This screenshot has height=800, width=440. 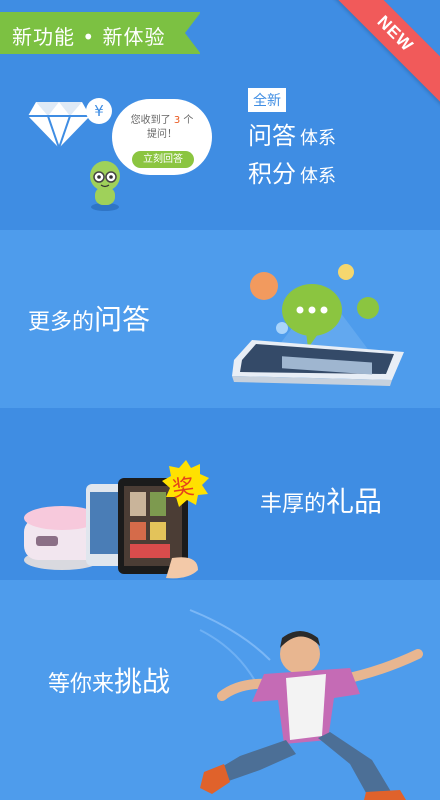 I want to click on jumping-man-illustration, so click(x=311, y=715).